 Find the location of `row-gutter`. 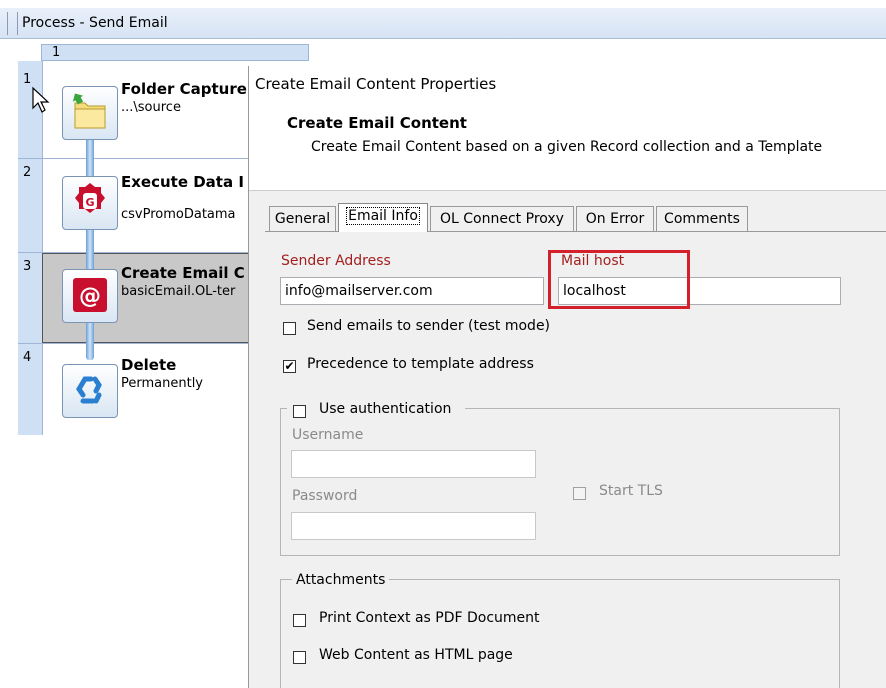

row-gutter is located at coordinates (30, 248).